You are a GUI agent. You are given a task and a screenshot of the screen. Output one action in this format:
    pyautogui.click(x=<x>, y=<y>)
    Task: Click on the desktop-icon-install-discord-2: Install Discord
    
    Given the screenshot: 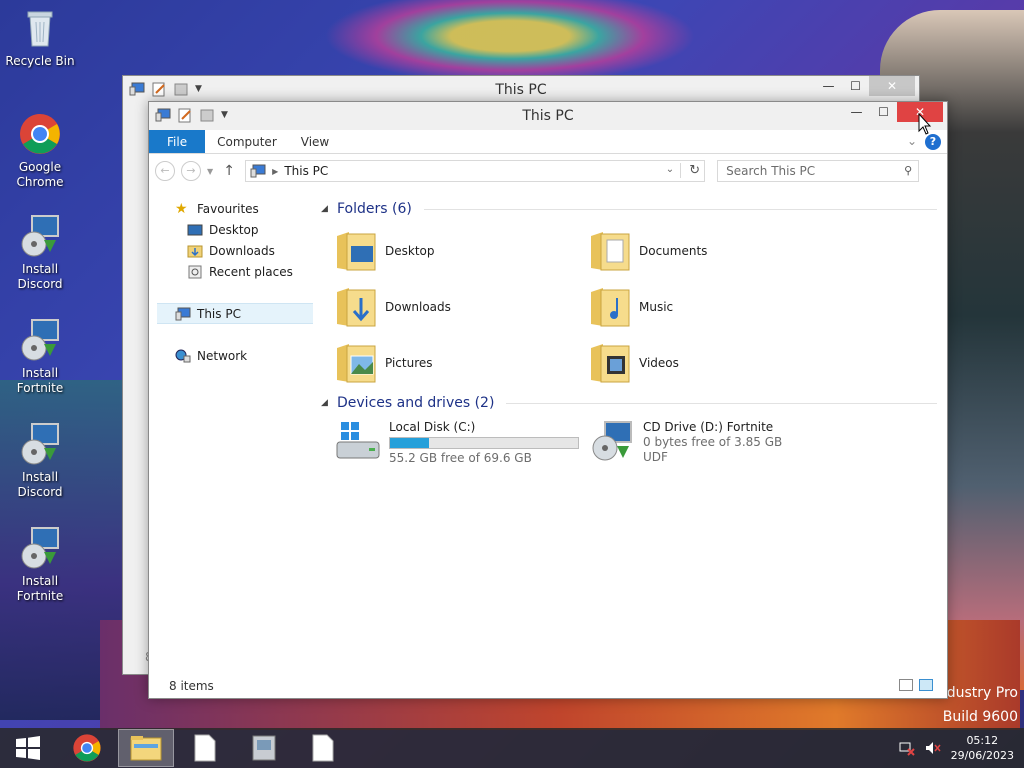 What is the action you would take?
    pyautogui.click(x=40, y=461)
    